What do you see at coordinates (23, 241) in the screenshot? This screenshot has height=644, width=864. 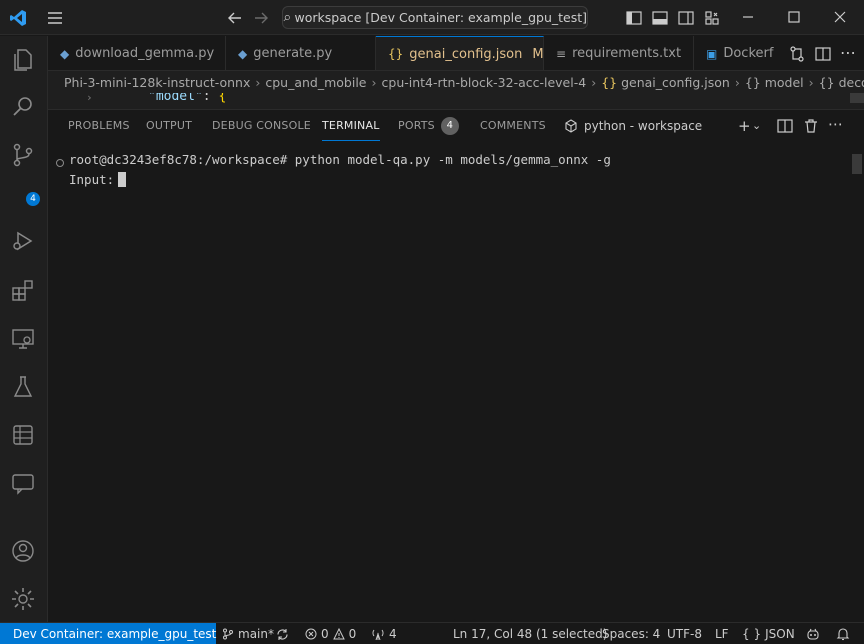 I see `run-and-debug-icon` at bounding box center [23, 241].